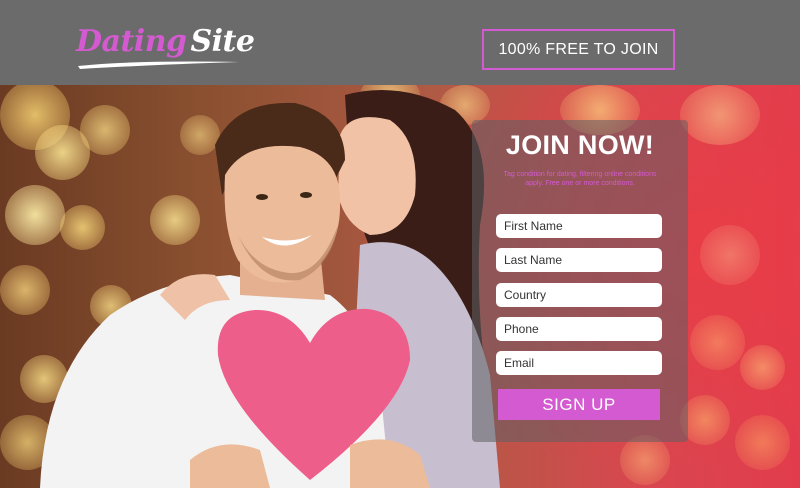 The width and height of the screenshot is (800, 488). I want to click on free-to-join-badge: 100% FREE TO JOIN, so click(578, 49).